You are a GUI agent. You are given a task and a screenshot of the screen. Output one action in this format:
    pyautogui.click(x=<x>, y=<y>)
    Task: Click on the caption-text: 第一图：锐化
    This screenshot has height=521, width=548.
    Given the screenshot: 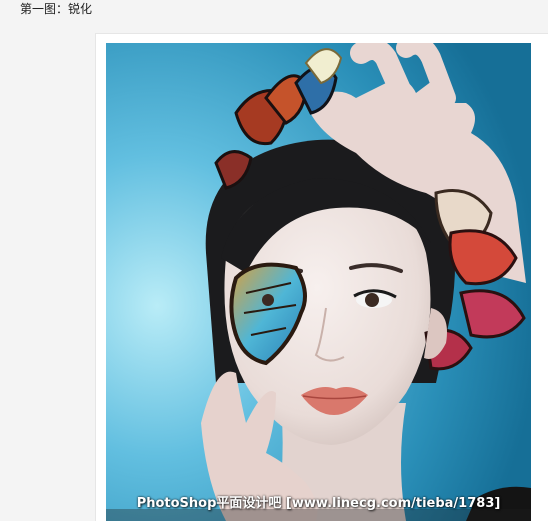 What is the action you would take?
    pyautogui.click(x=56, y=9)
    